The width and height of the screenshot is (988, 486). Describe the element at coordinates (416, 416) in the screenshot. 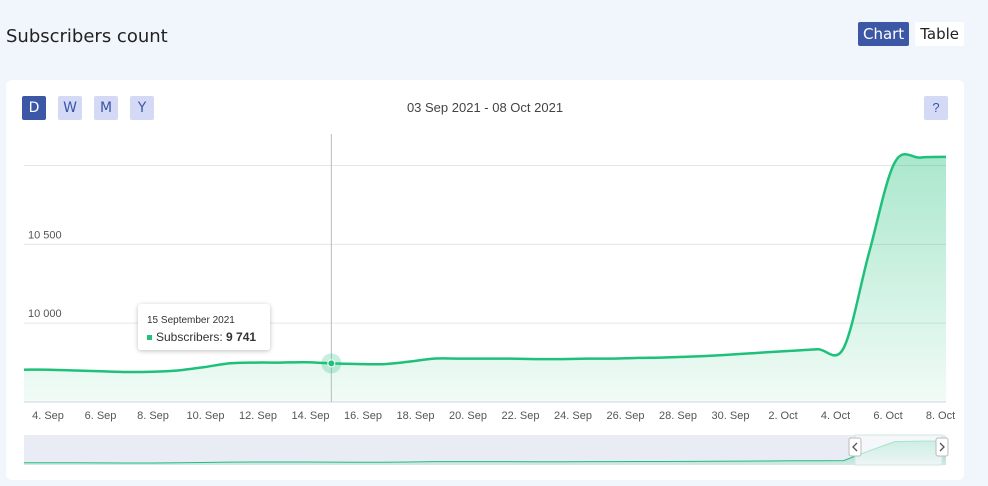

I see `x-tick-label-7: 18. Sep` at that location.